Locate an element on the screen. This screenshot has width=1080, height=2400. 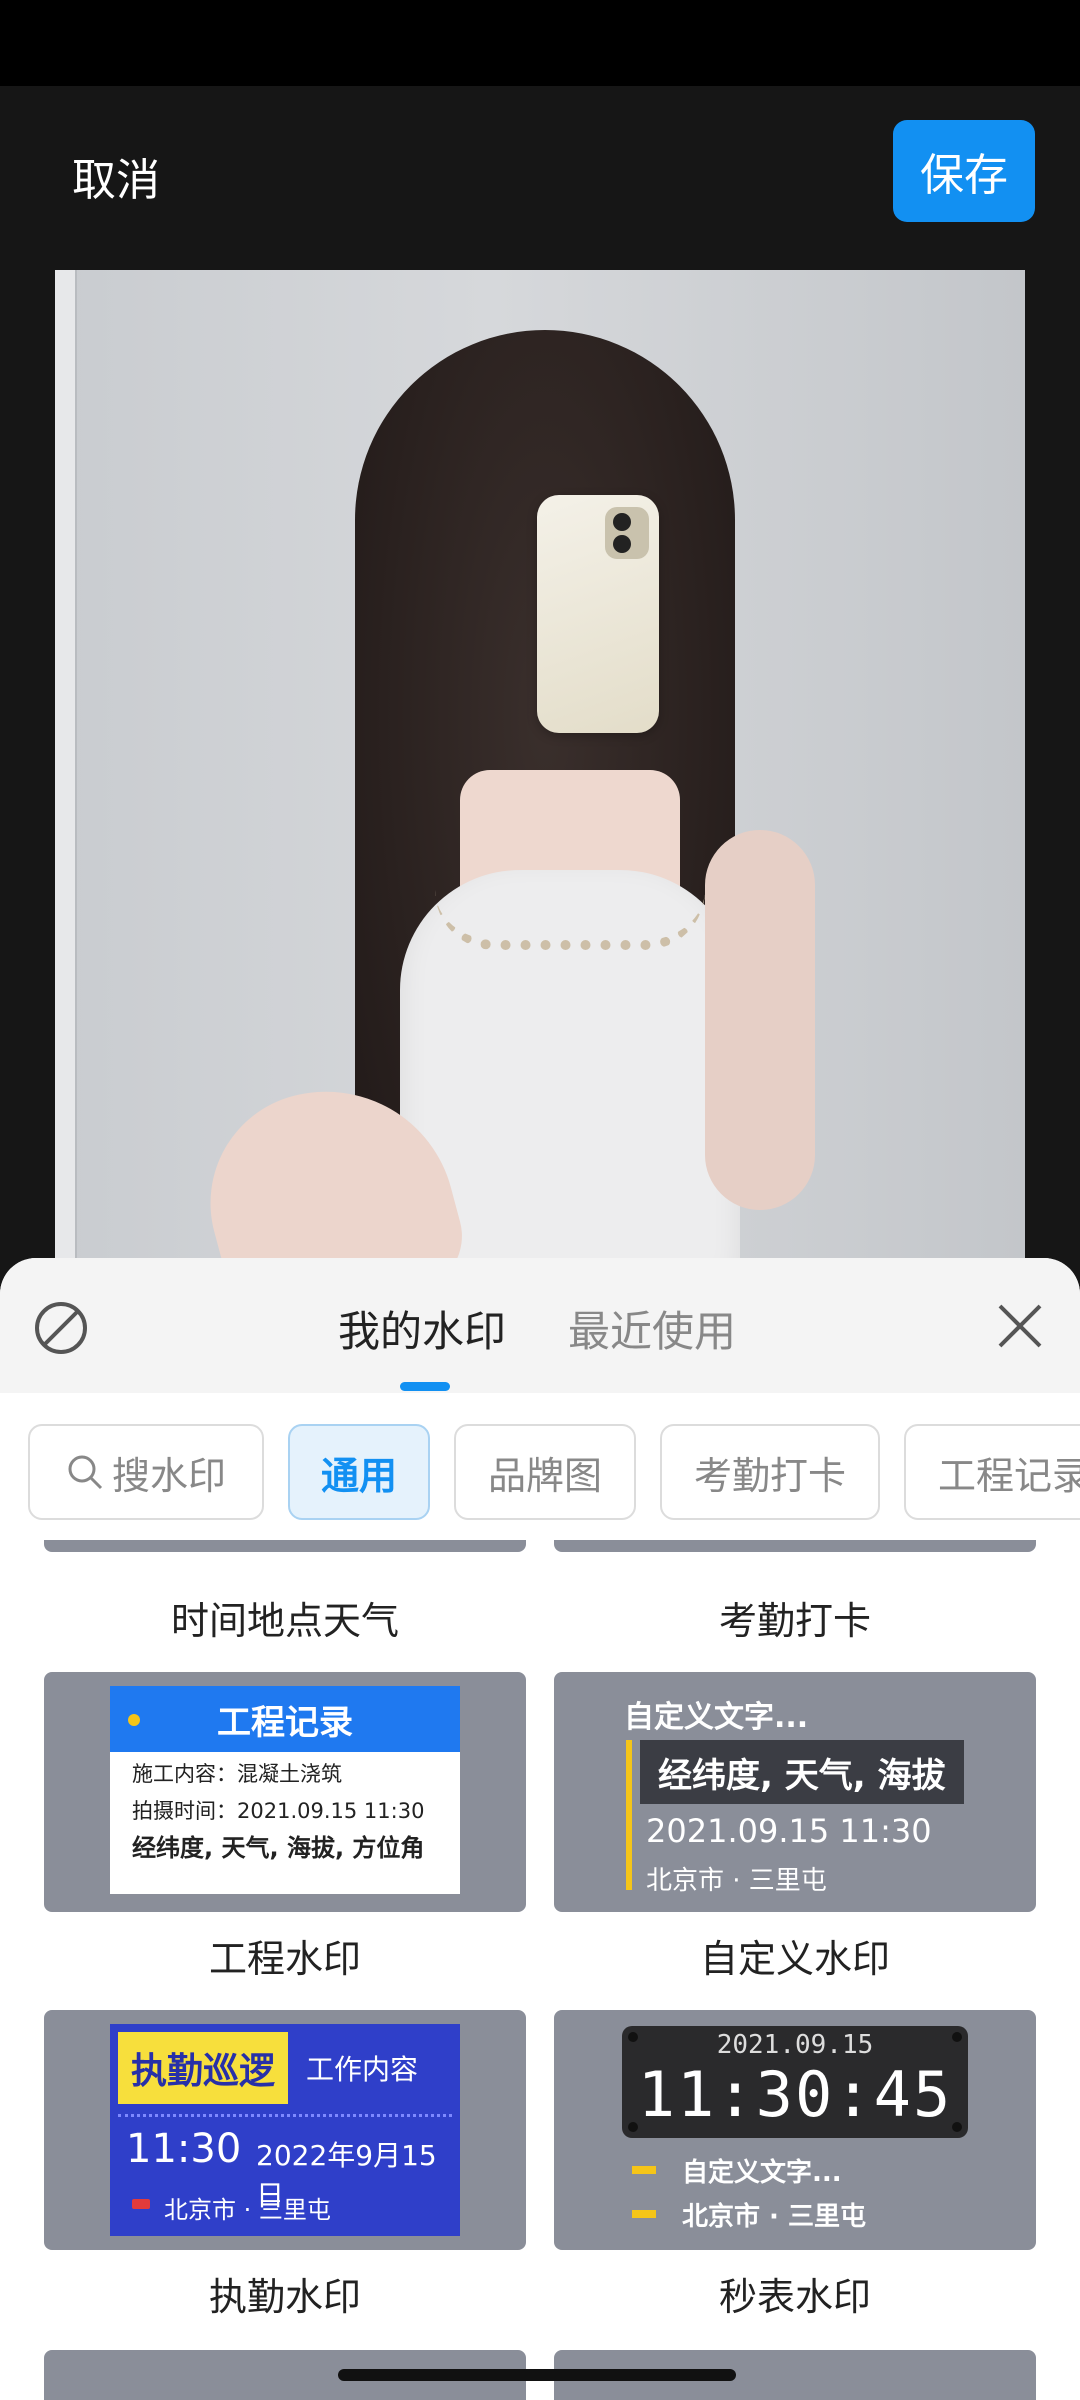
watermark-card-attendance is located at coordinates (795, 1546).